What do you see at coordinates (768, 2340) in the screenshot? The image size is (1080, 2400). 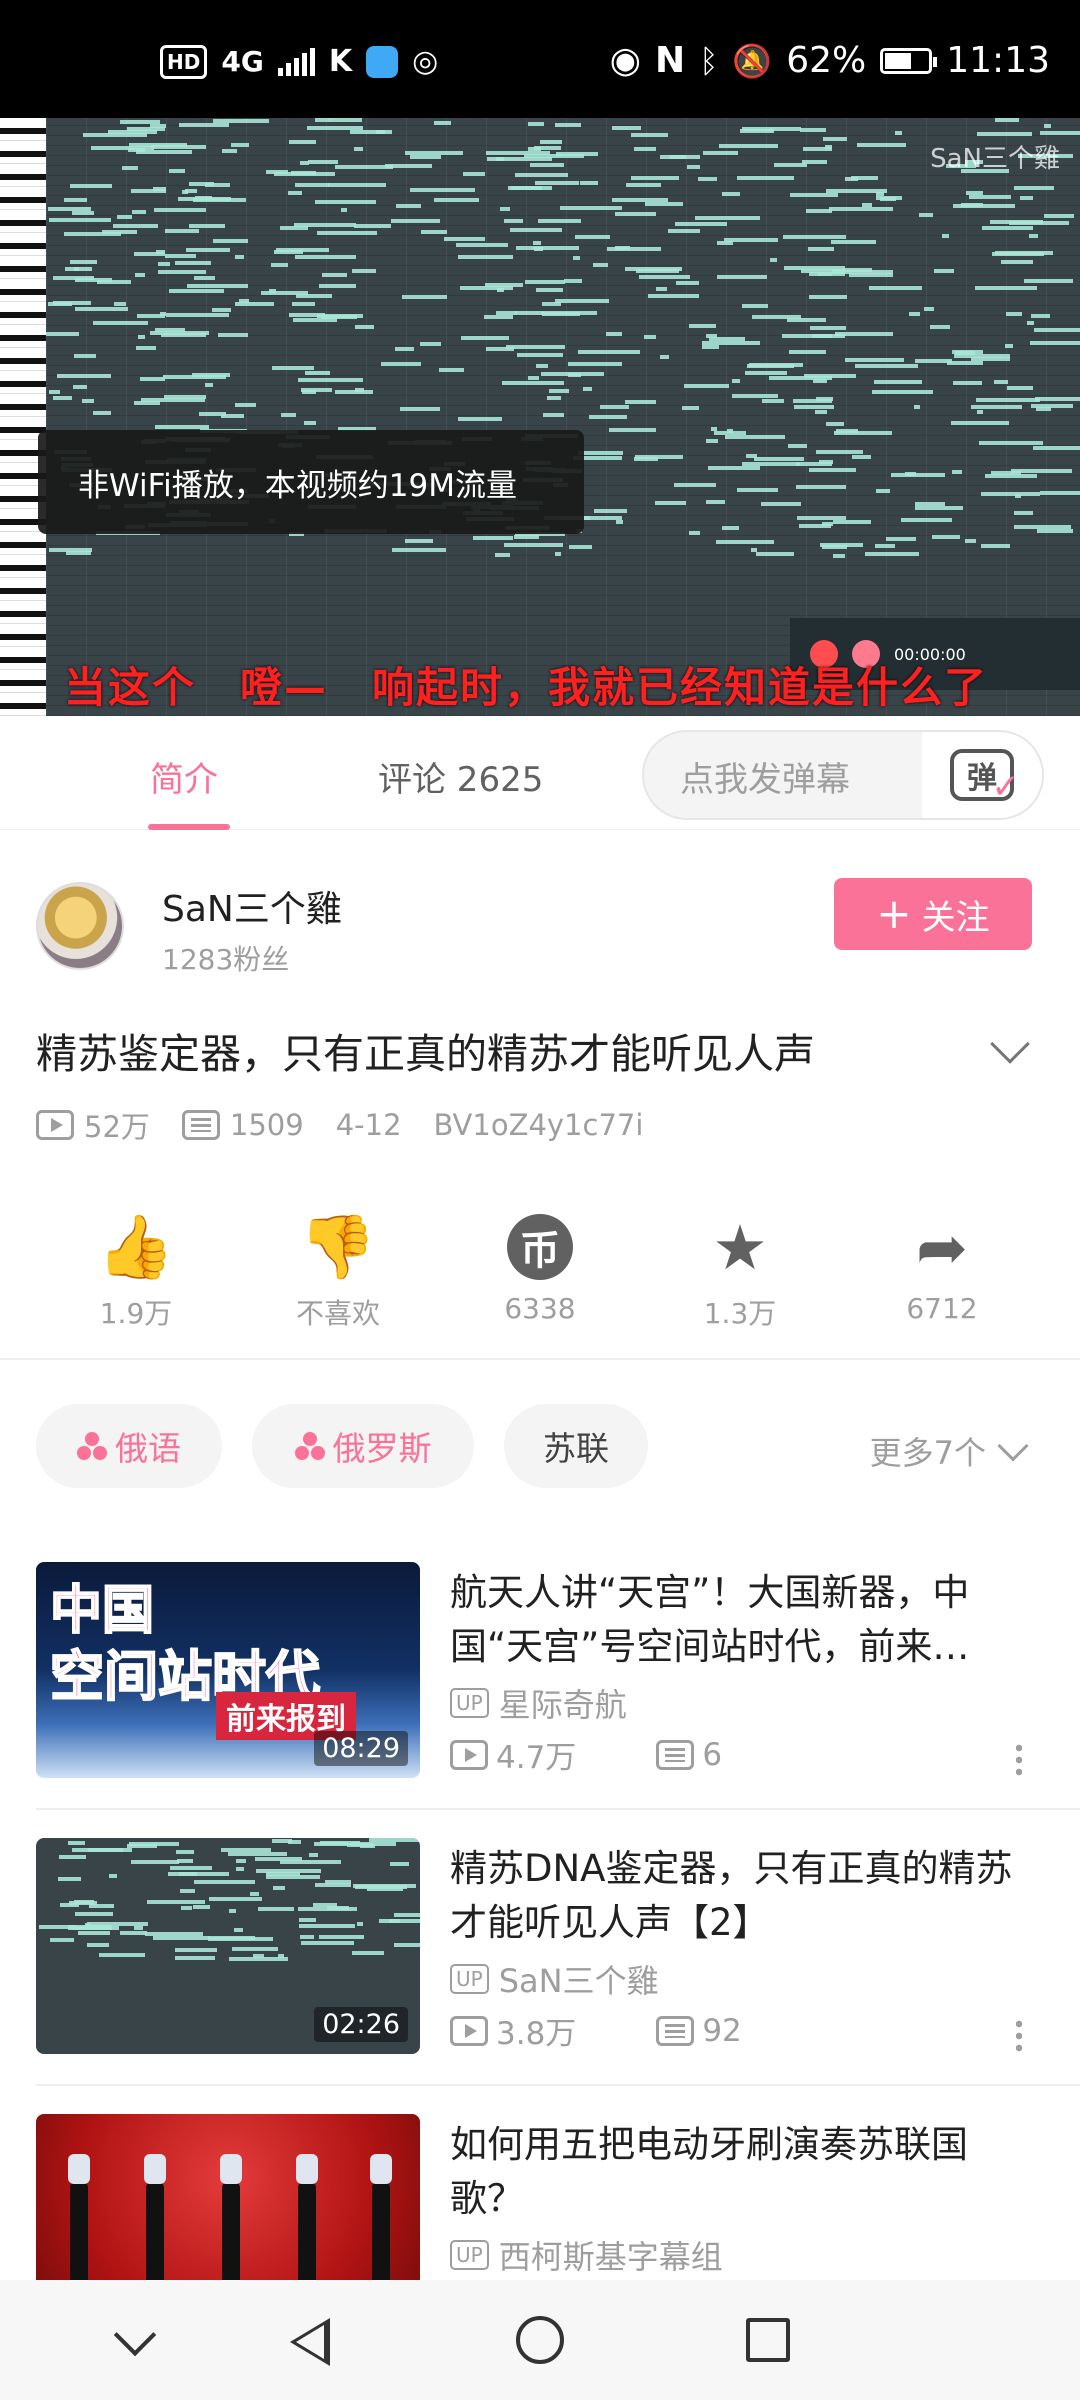 I see `recent-apps-icon` at bounding box center [768, 2340].